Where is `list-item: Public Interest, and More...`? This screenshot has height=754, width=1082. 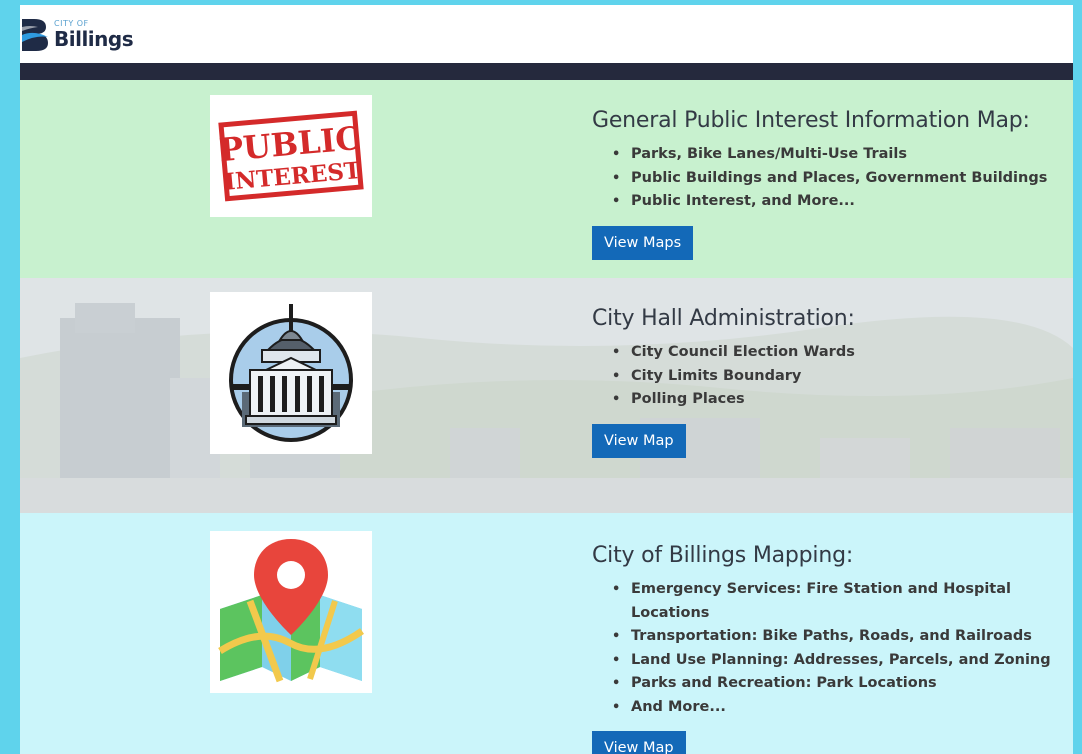
list-item: Public Interest, and More... is located at coordinates (829, 202).